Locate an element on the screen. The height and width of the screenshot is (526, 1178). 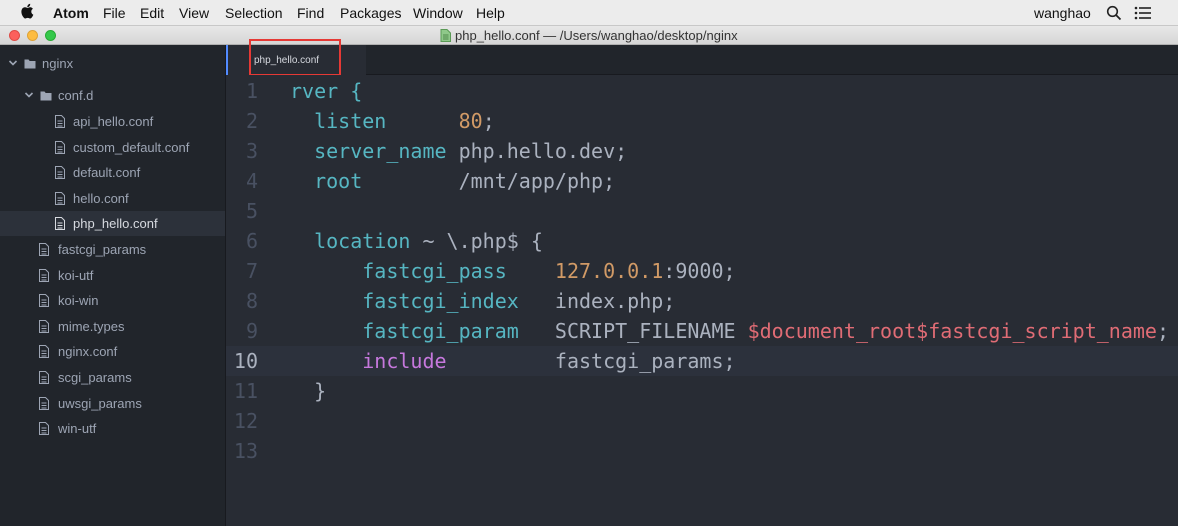
minimize-window-button is located at coordinates (32, 35).